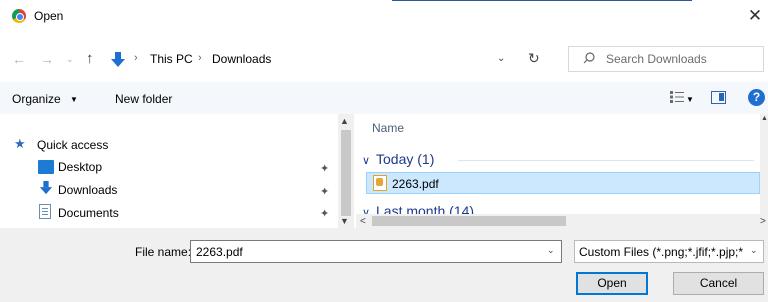 The width and height of the screenshot is (768, 302). Describe the element at coordinates (344, 221) in the screenshot. I see `scroll-down-arrow: ▼` at that location.